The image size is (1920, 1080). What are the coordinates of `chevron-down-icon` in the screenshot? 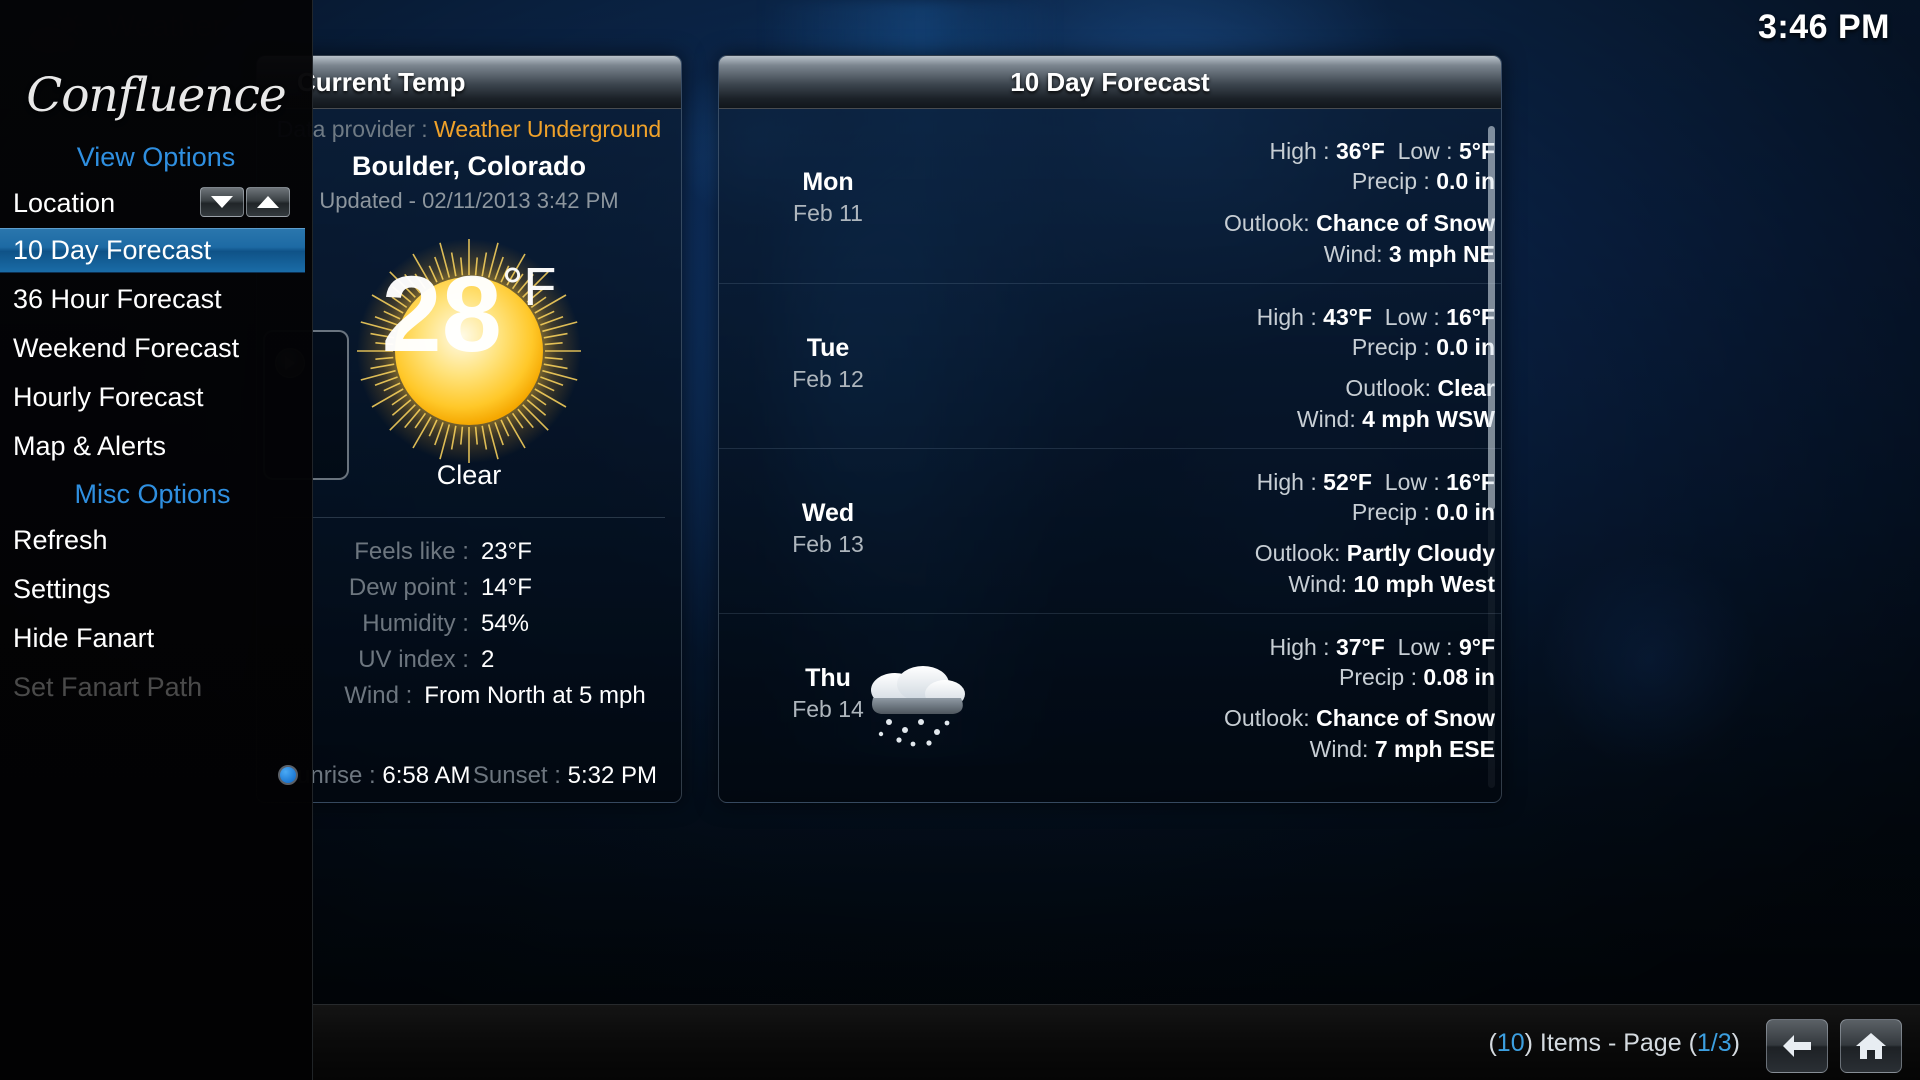 It's located at (222, 202).